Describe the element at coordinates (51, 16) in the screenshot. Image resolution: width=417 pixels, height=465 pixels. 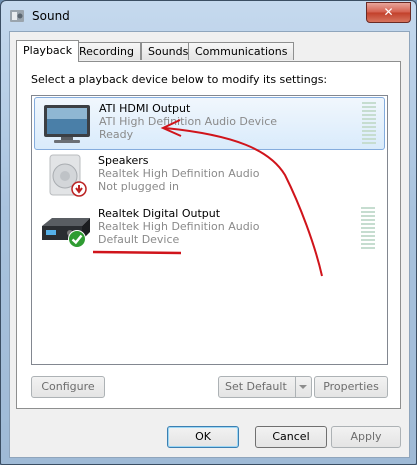
I see `window-title: Sound` at that location.